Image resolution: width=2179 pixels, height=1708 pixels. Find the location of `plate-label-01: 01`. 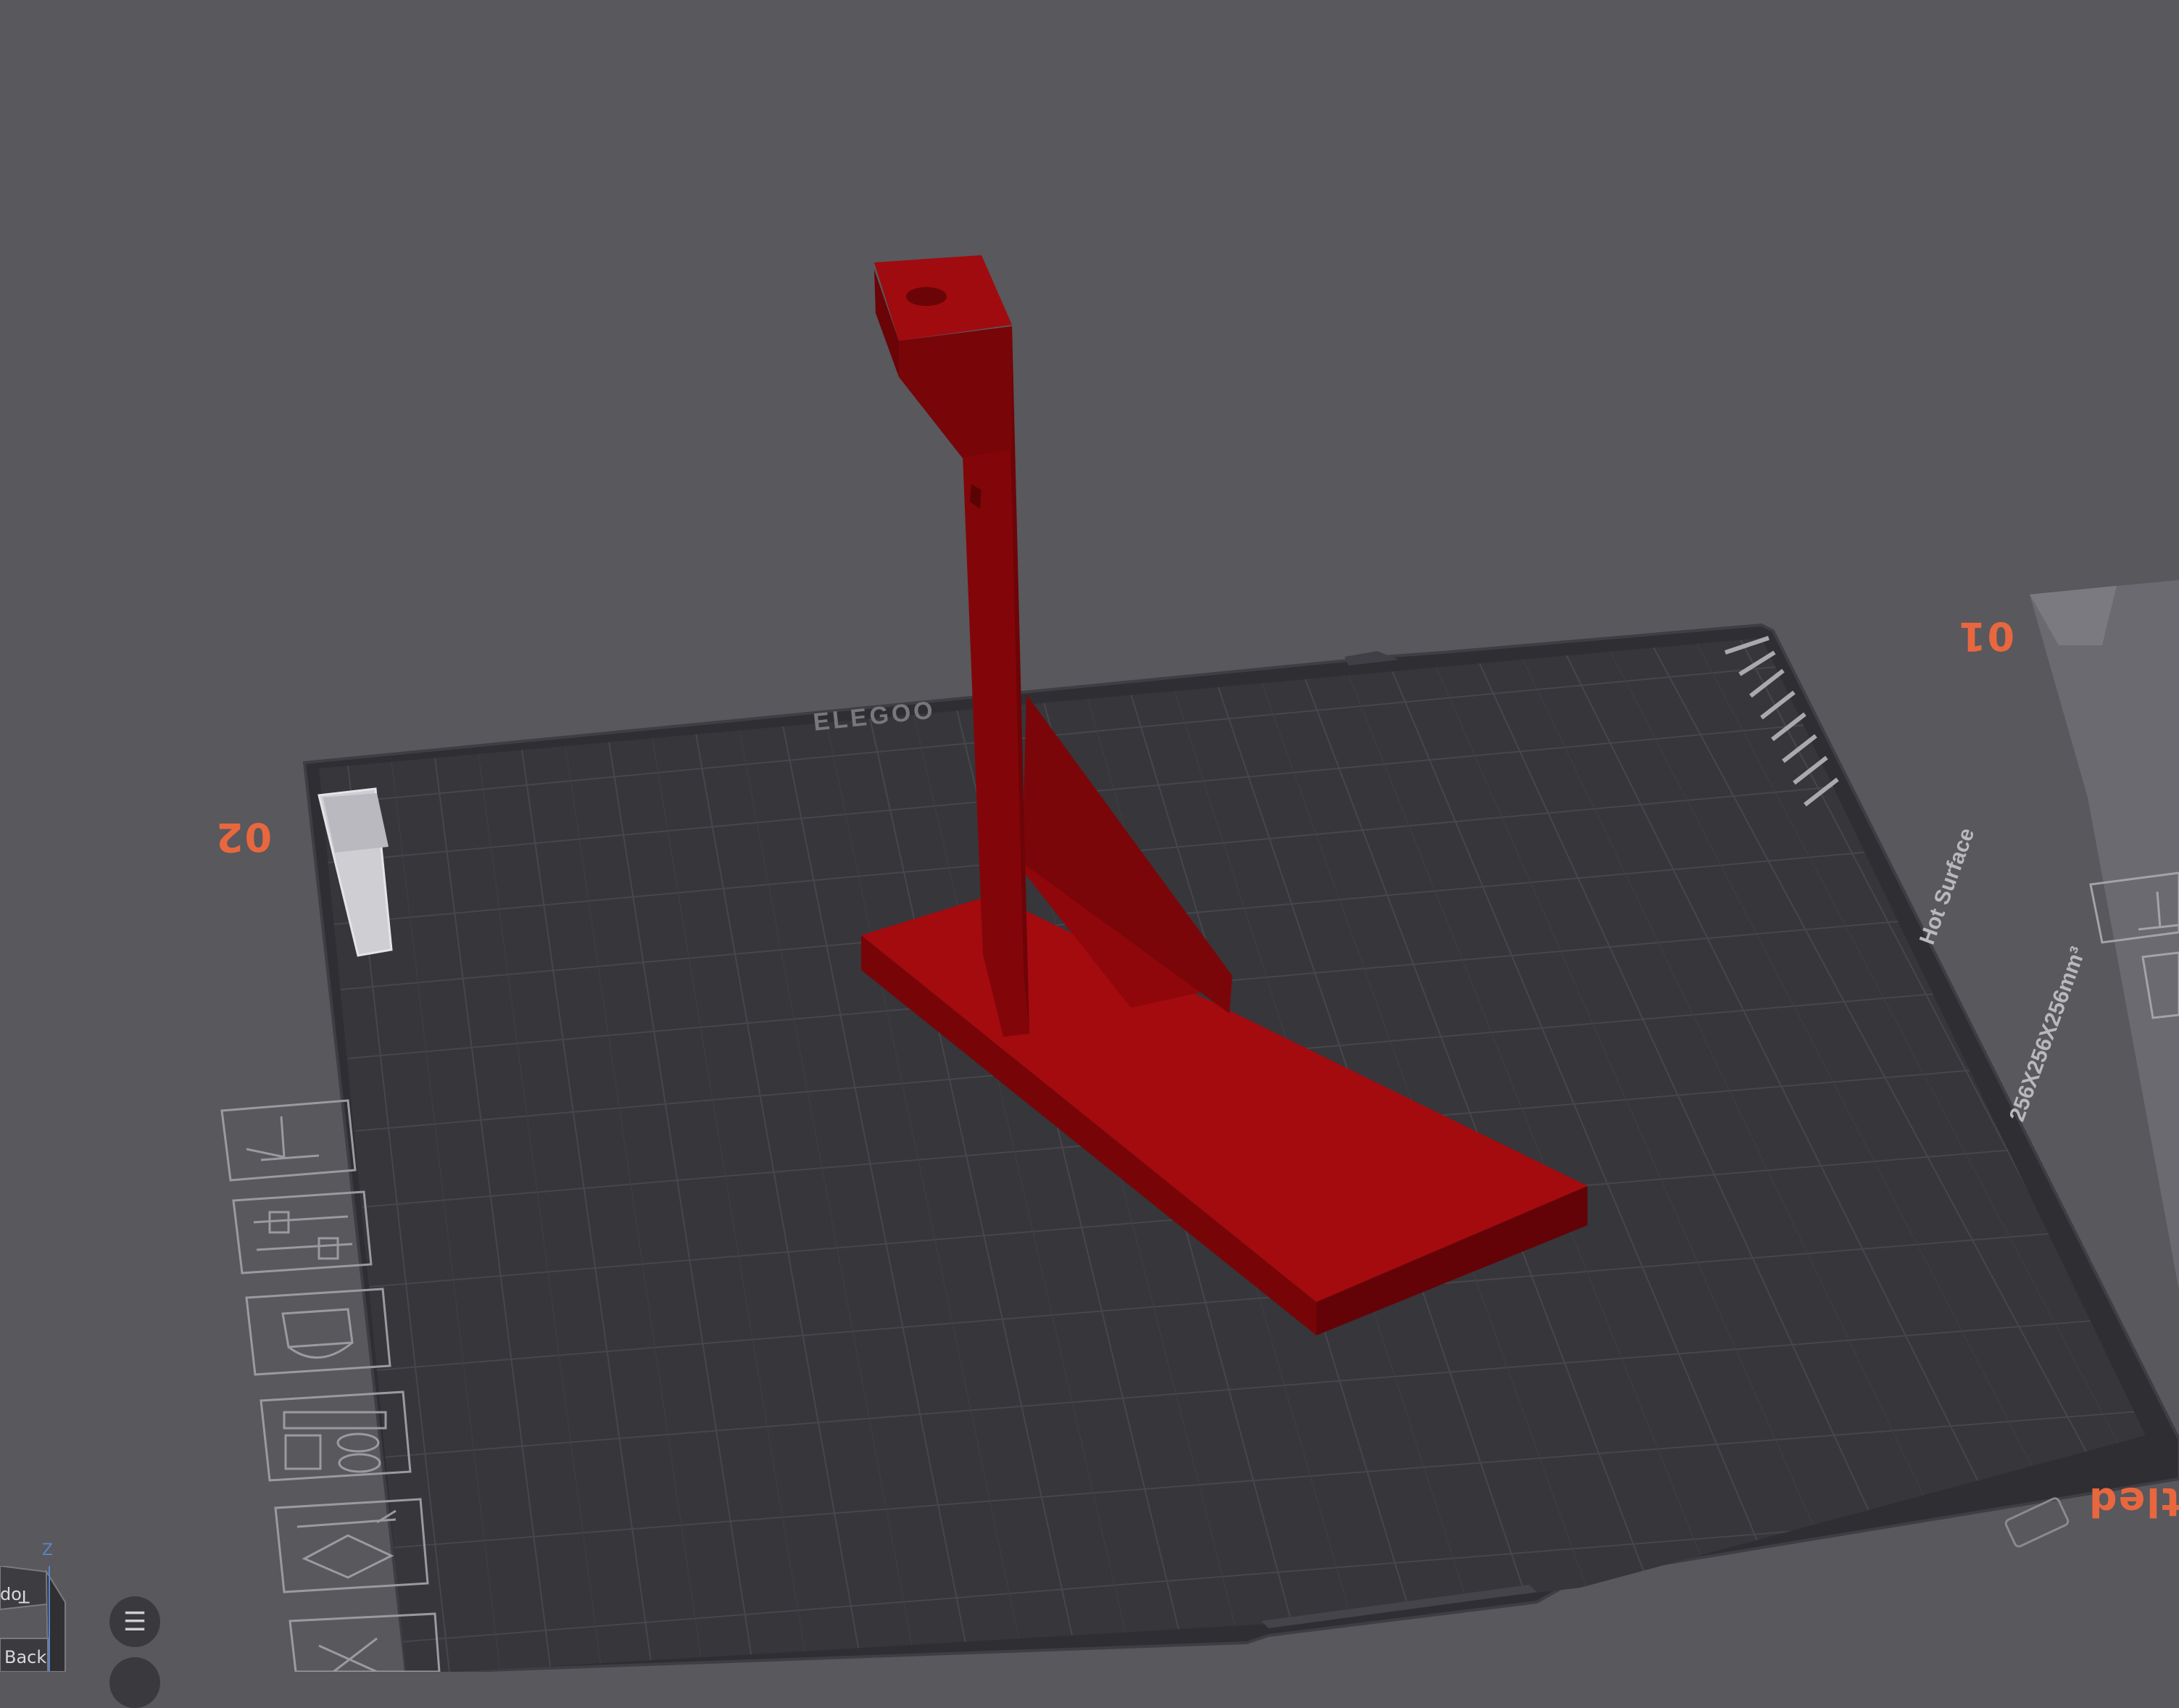

plate-label-01: 01 is located at coordinates (1985, 636).